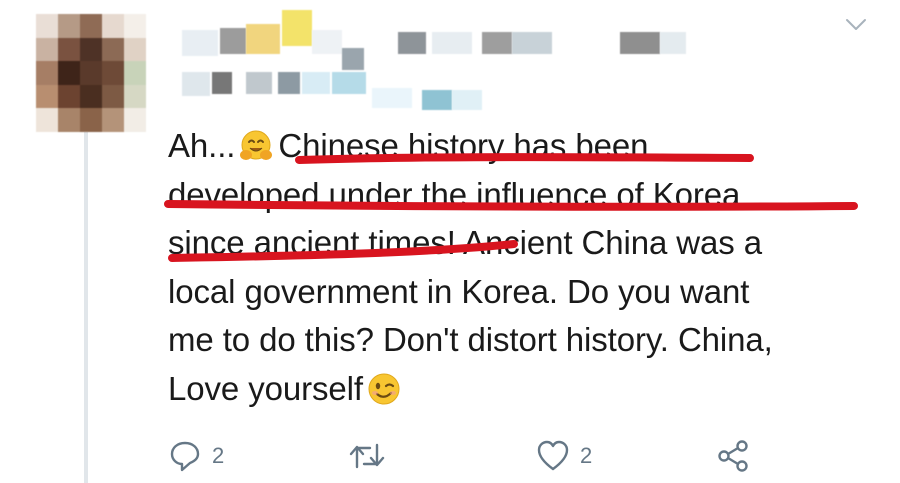 The width and height of the screenshot is (900, 483). I want to click on tweet-line-1: Ah... Chinese history has been, so click(523, 146).